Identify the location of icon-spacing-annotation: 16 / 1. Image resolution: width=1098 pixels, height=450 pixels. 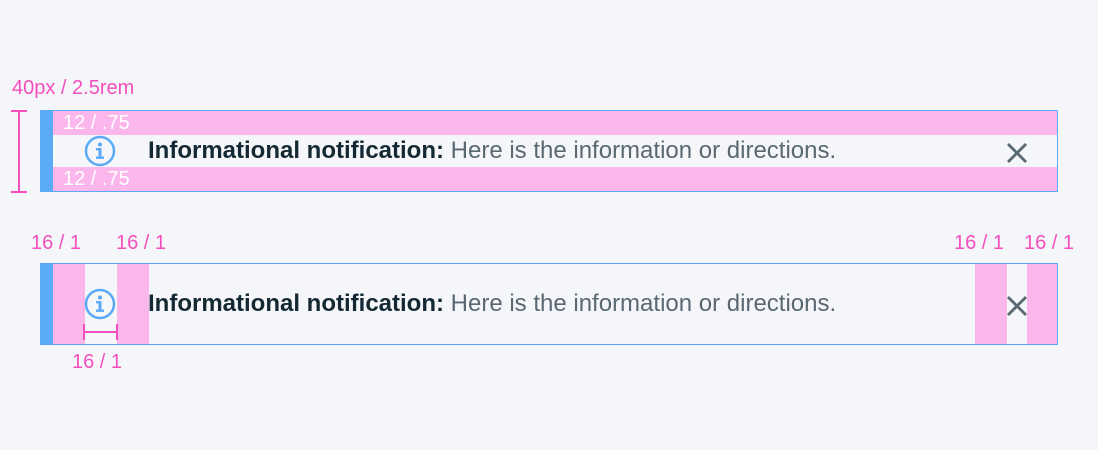
(141, 243).